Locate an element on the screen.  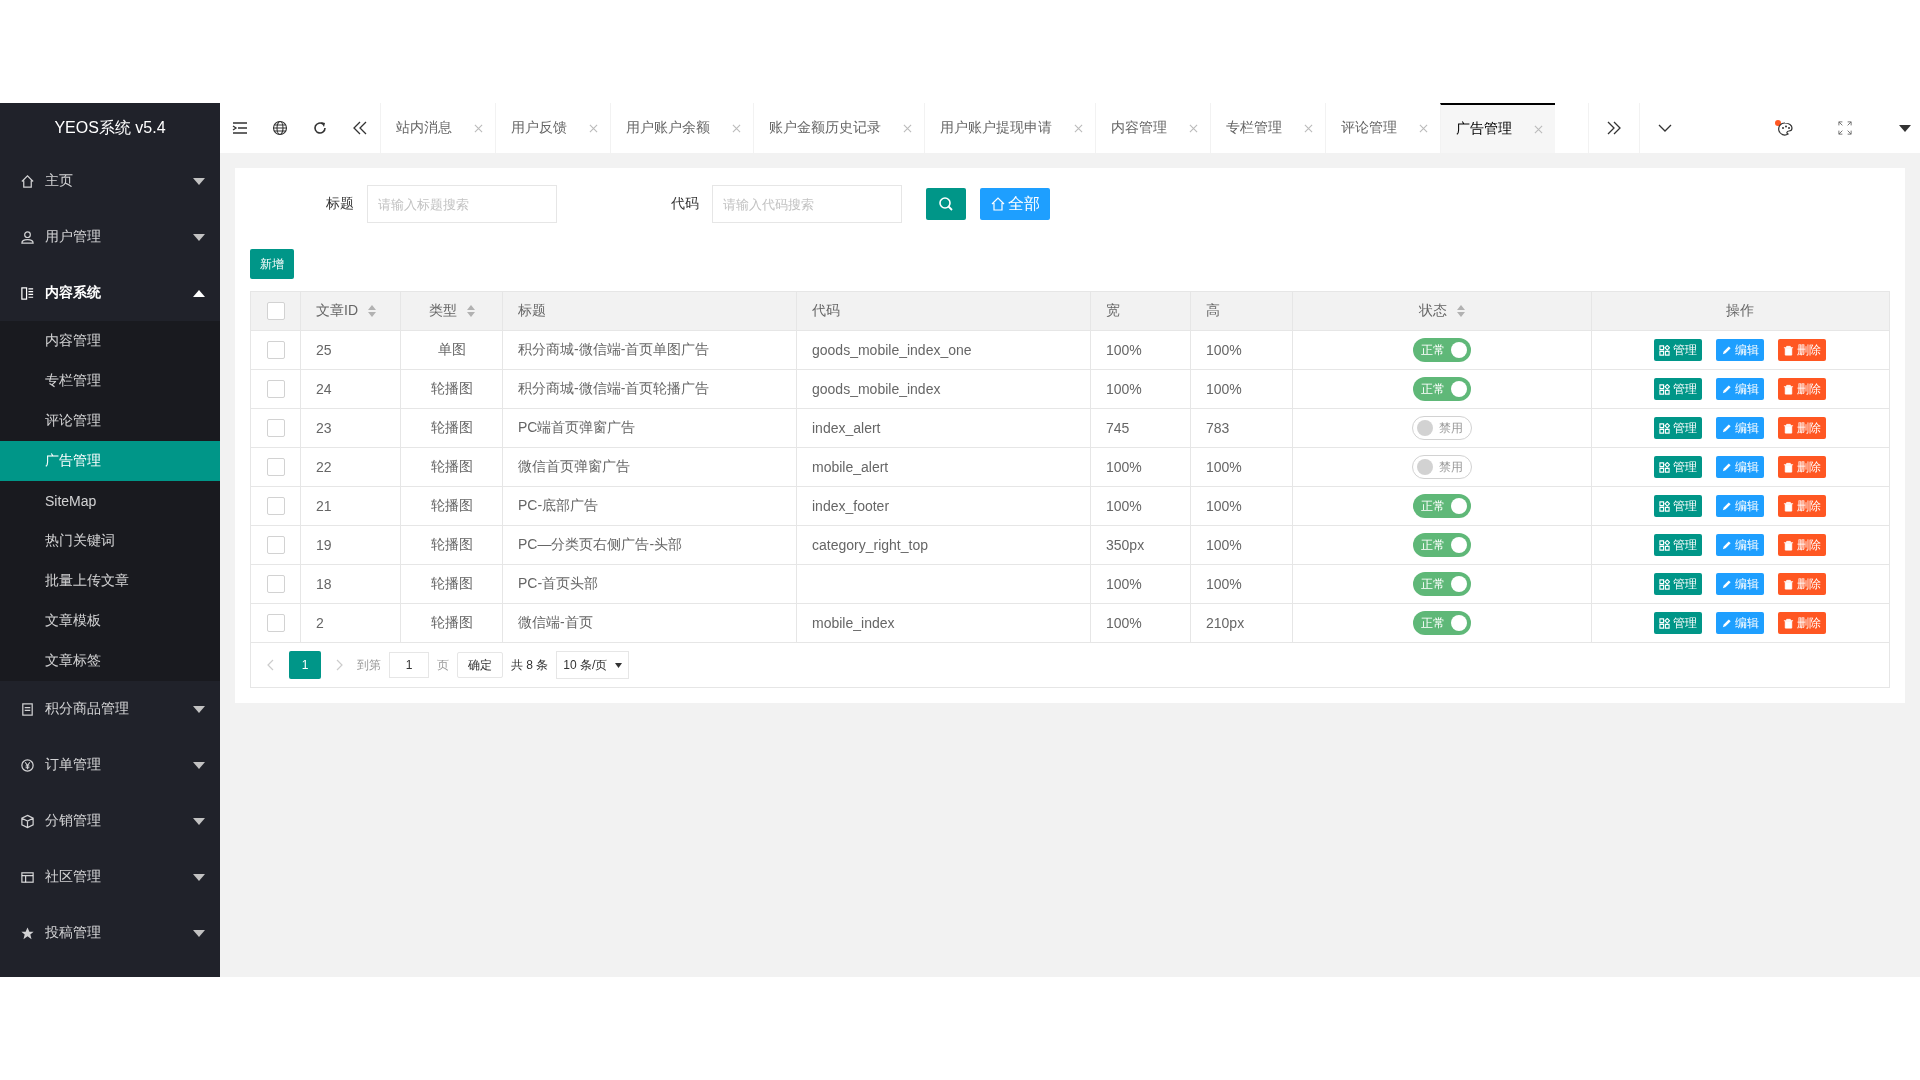
menu-item: 广告管理 is located at coordinates (110, 461).